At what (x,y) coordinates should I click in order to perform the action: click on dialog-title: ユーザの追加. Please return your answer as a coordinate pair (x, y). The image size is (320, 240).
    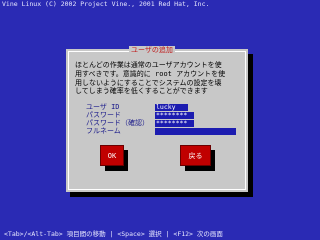
    Looking at the image, I should click on (152, 50).